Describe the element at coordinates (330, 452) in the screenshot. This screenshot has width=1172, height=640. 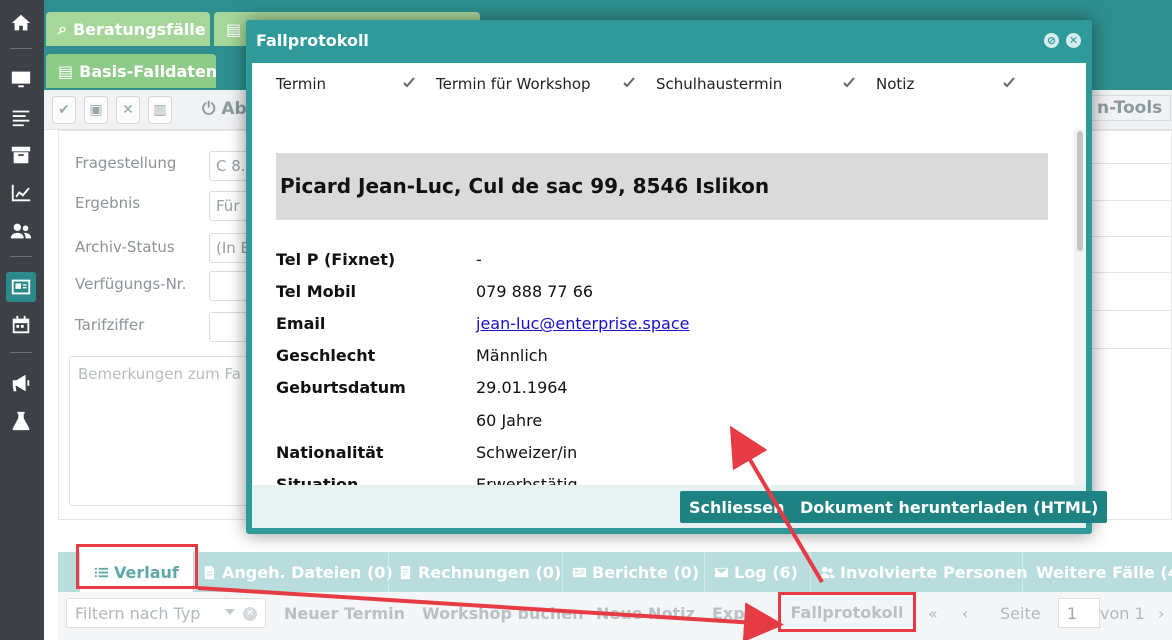
I see `info-label: Nationalität` at that location.